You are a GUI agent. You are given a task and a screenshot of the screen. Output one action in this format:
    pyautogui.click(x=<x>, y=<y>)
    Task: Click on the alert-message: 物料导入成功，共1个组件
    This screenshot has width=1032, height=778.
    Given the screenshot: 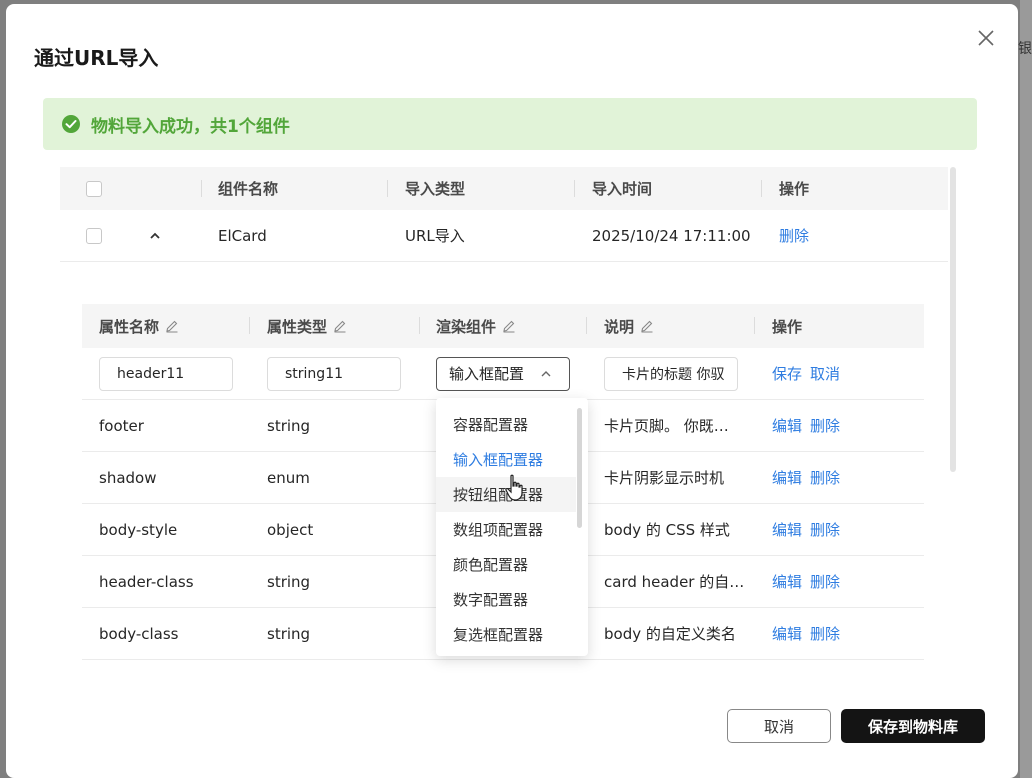 What is the action you would take?
    pyautogui.click(x=190, y=126)
    